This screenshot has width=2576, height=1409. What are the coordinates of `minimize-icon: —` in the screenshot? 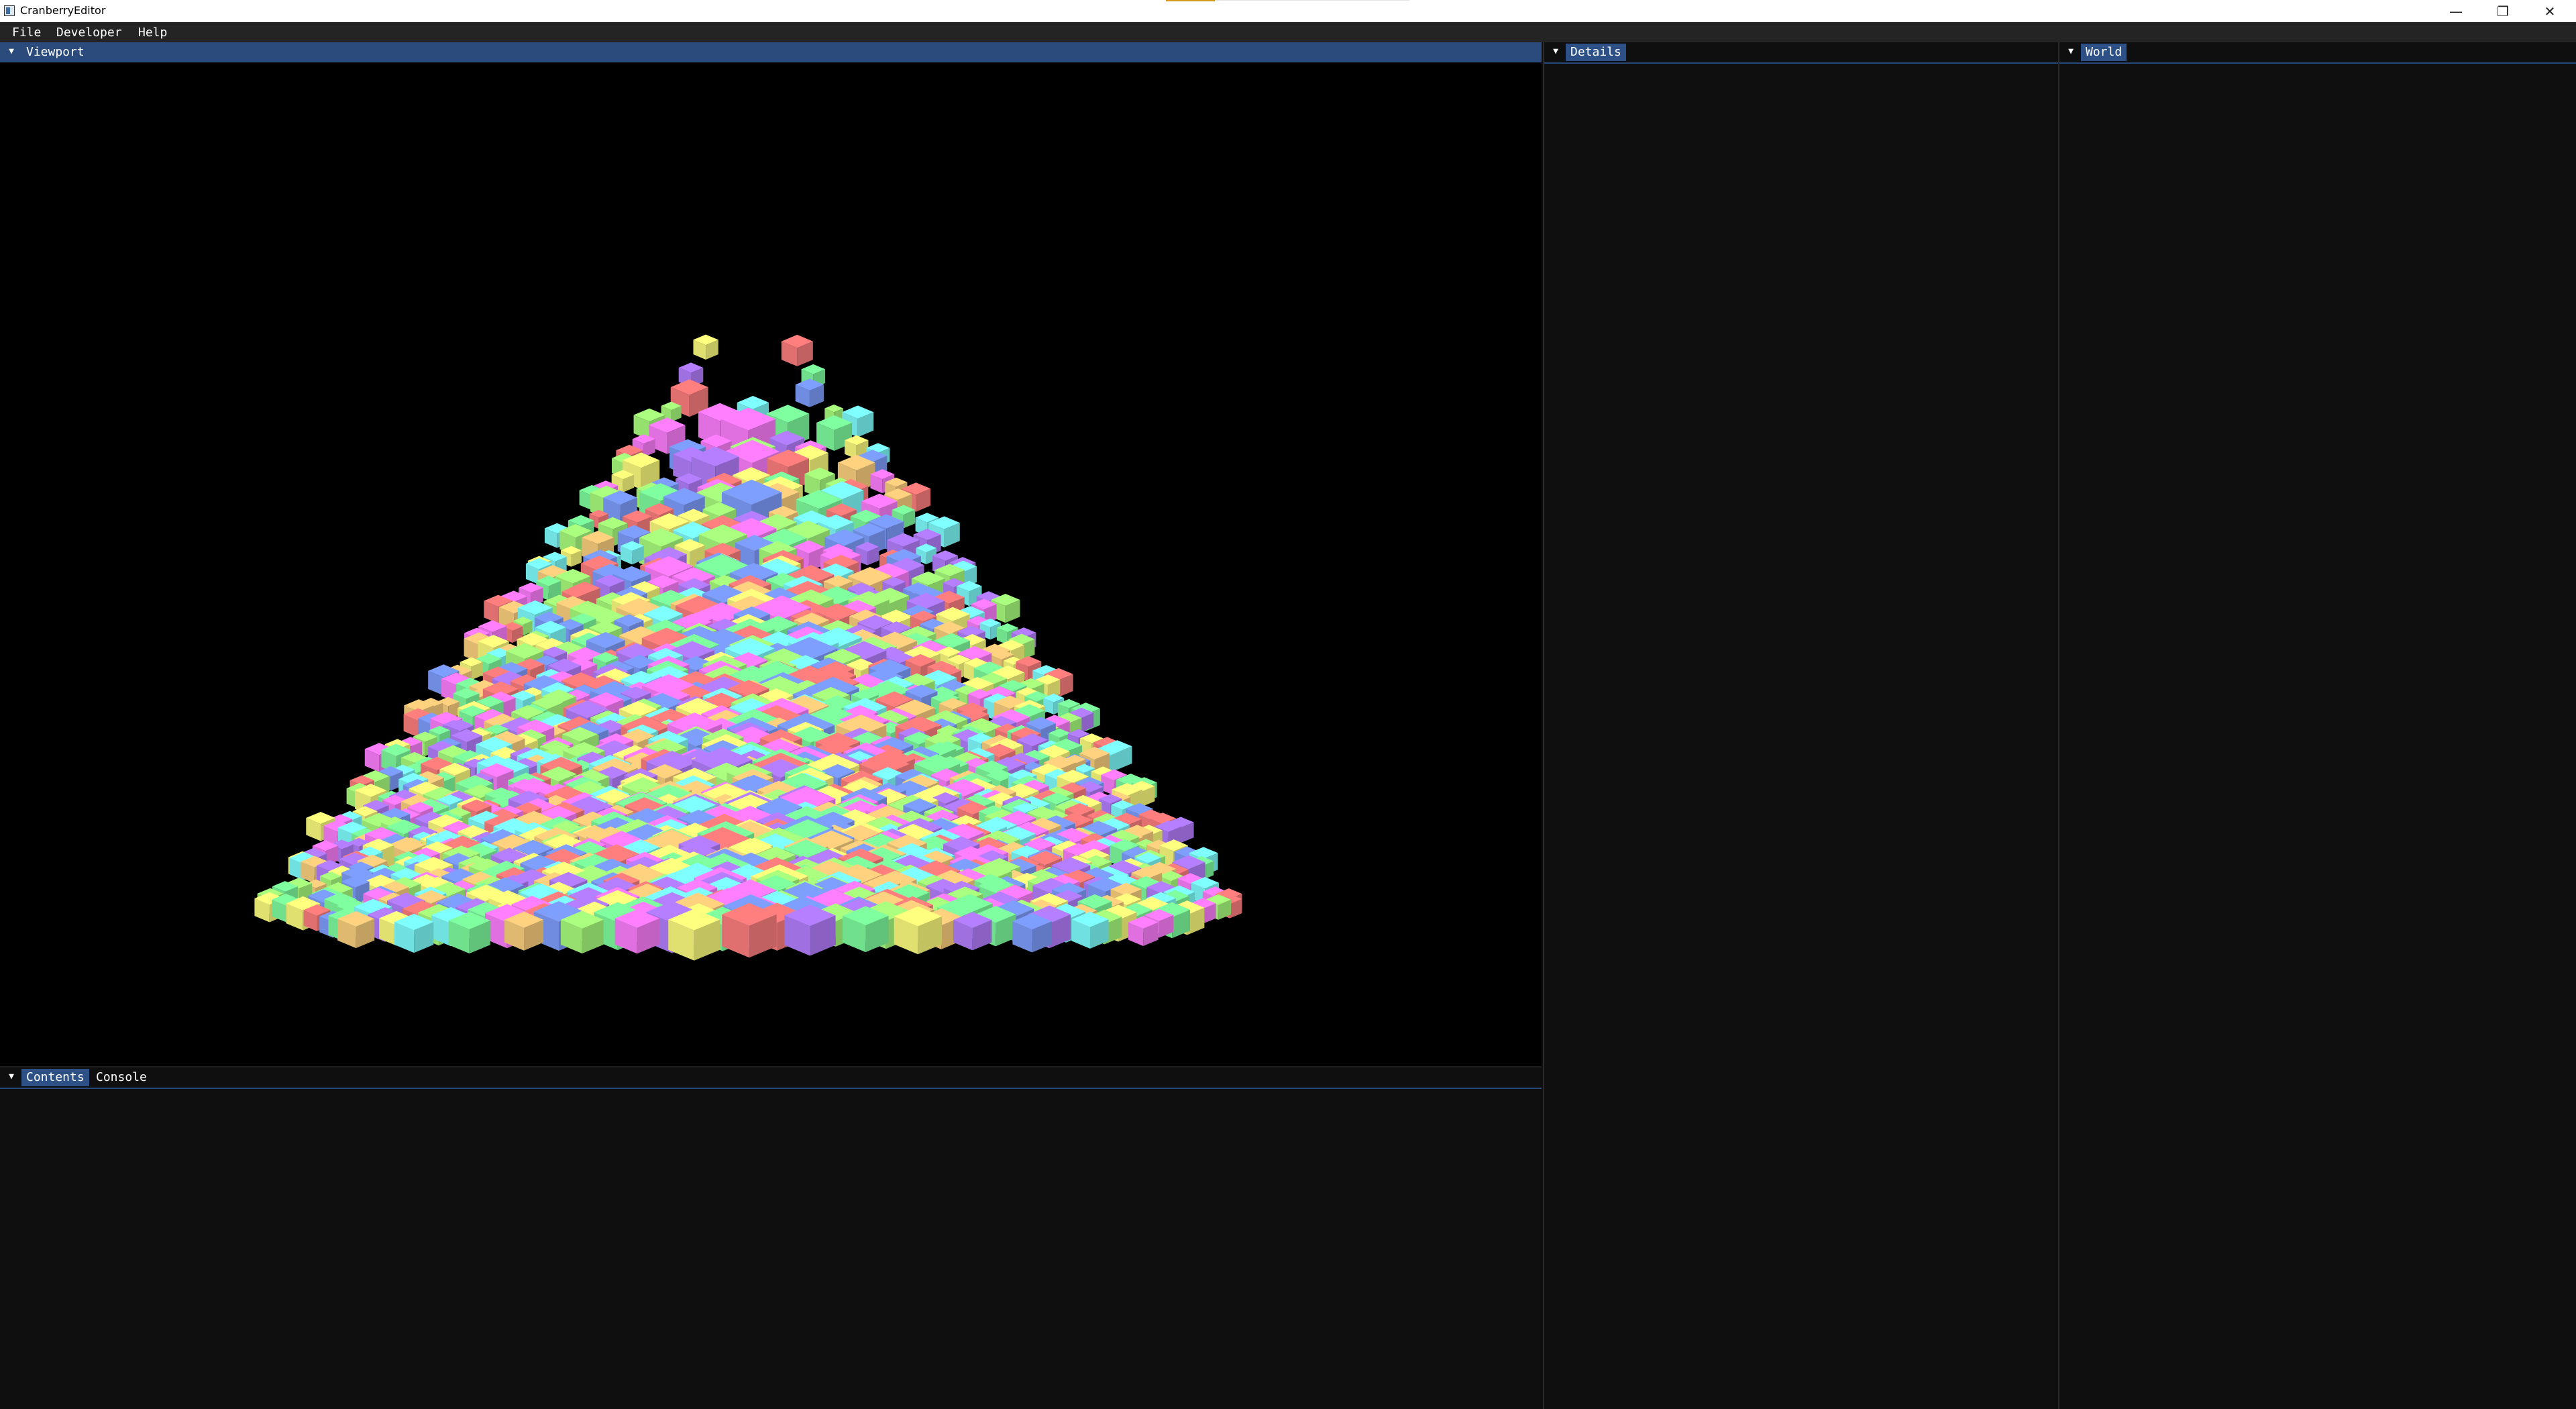 It's located at (2456, 11).